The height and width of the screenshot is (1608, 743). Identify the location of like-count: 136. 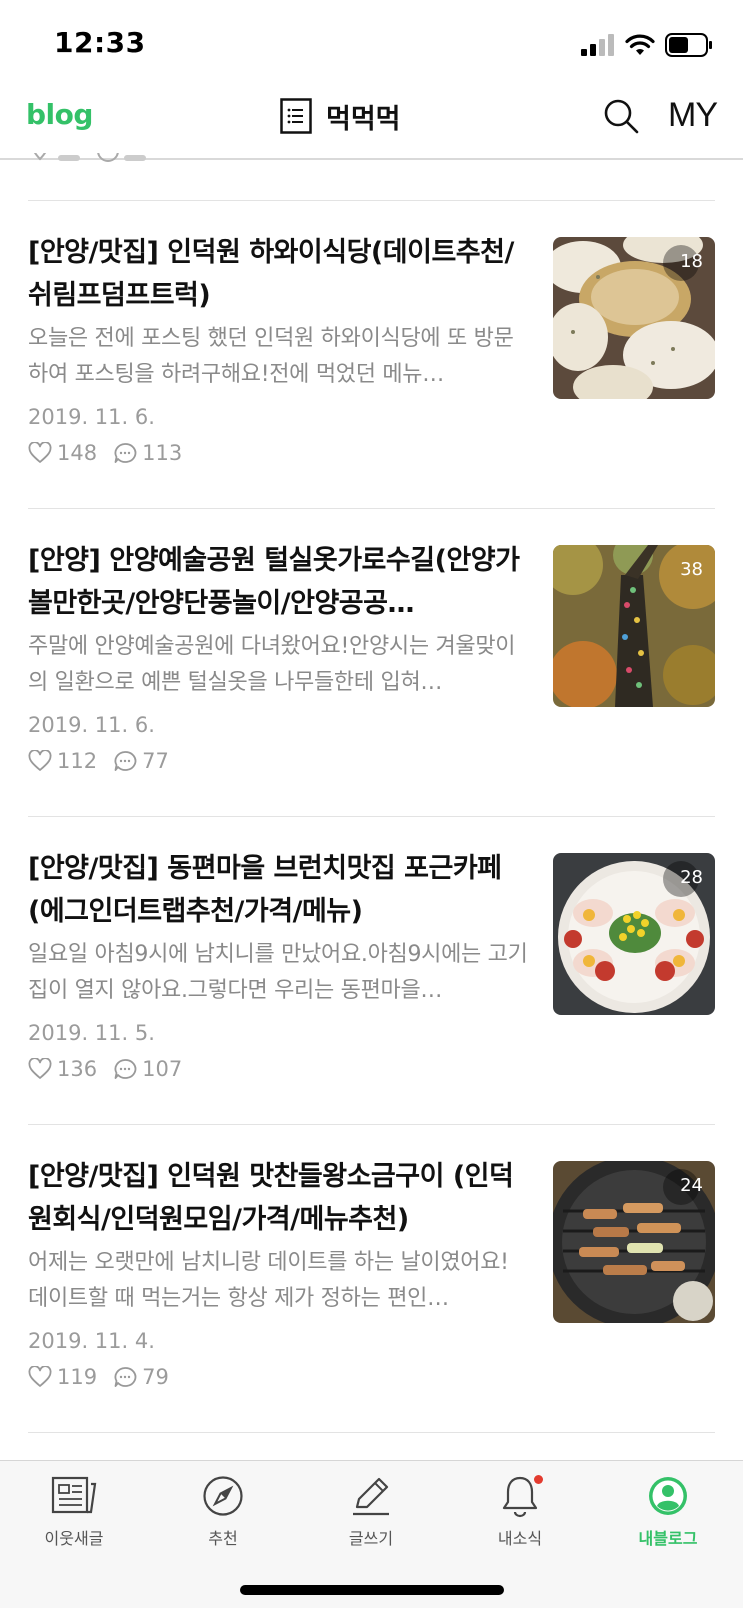
(77, 1069).